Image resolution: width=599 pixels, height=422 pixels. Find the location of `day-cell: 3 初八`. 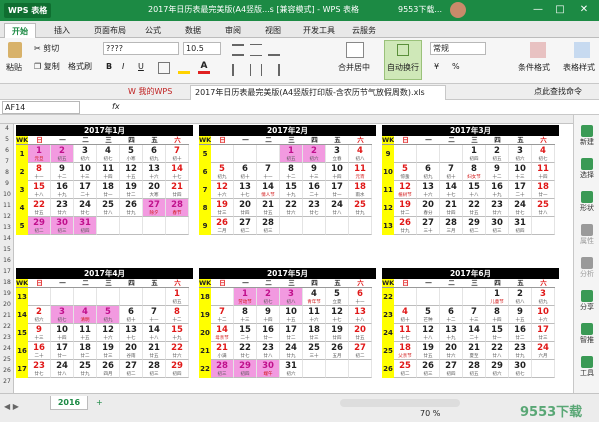

day-cell: 3 初八 is located at coordinates (291, 297).